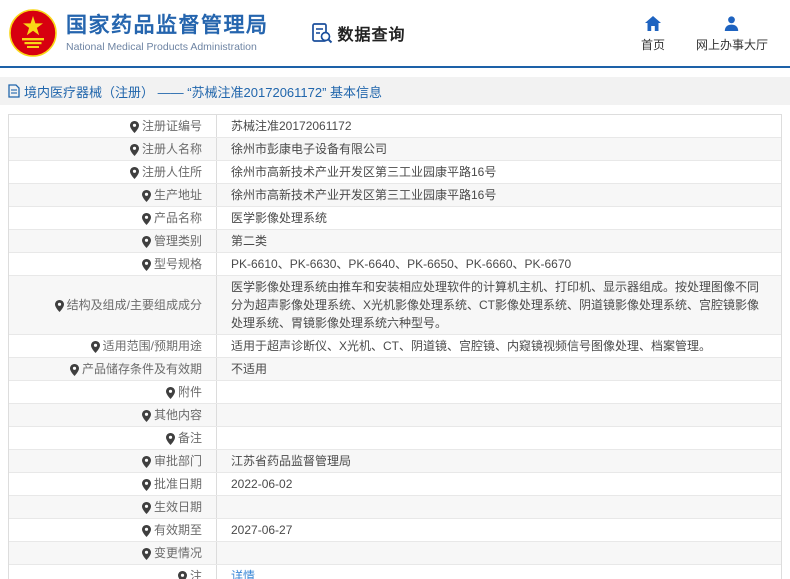  I want to click on row-label: 生产地址, so click(177, 195).